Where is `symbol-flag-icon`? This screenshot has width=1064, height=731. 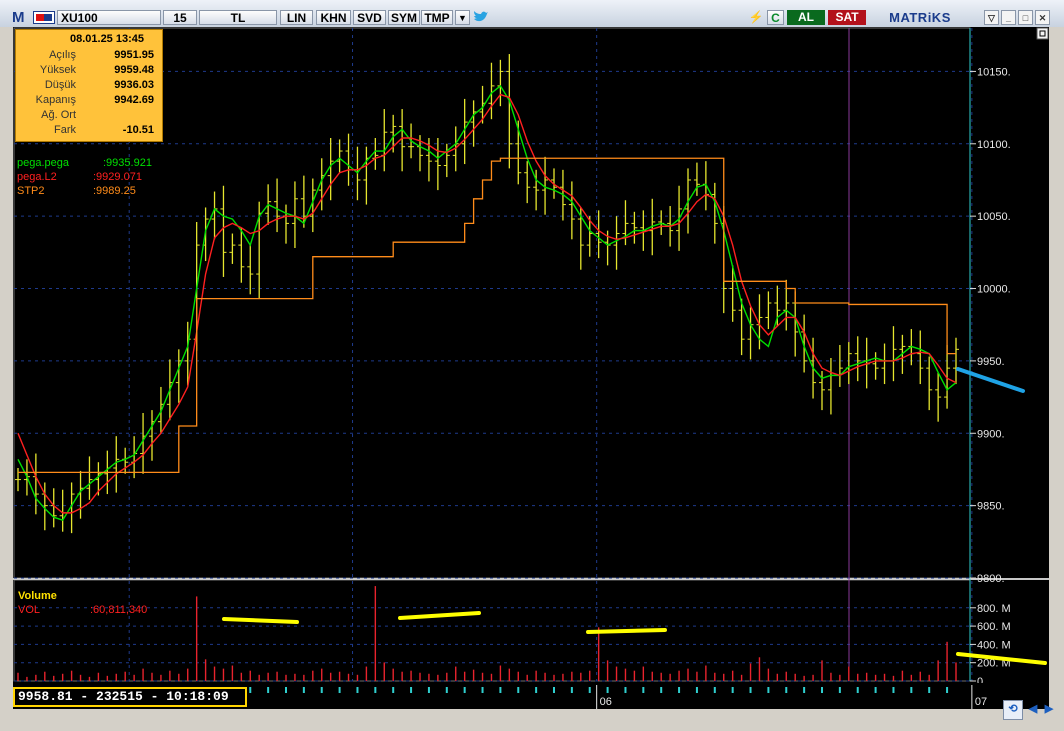
symbol-flag-icon is located at coordinates (44, 17).